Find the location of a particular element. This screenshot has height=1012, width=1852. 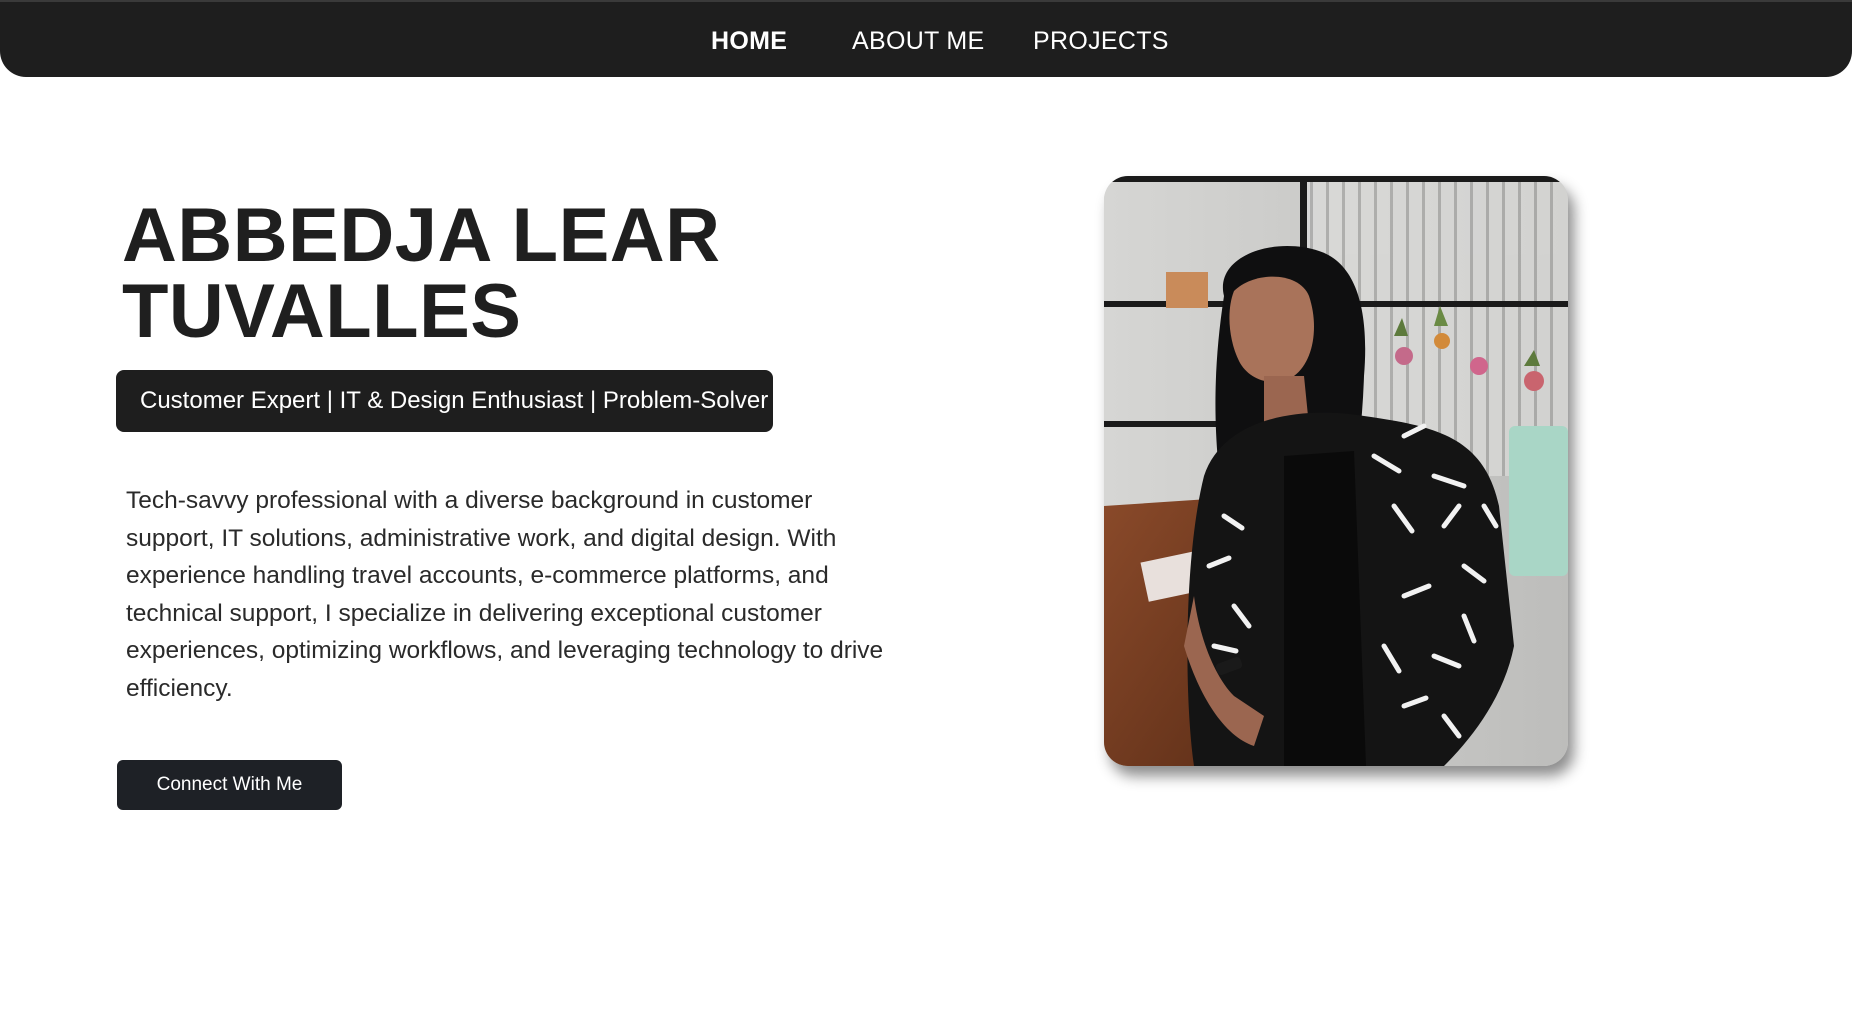

nav-link-projects: PROJECTS is located at coordinates (1101, 41).